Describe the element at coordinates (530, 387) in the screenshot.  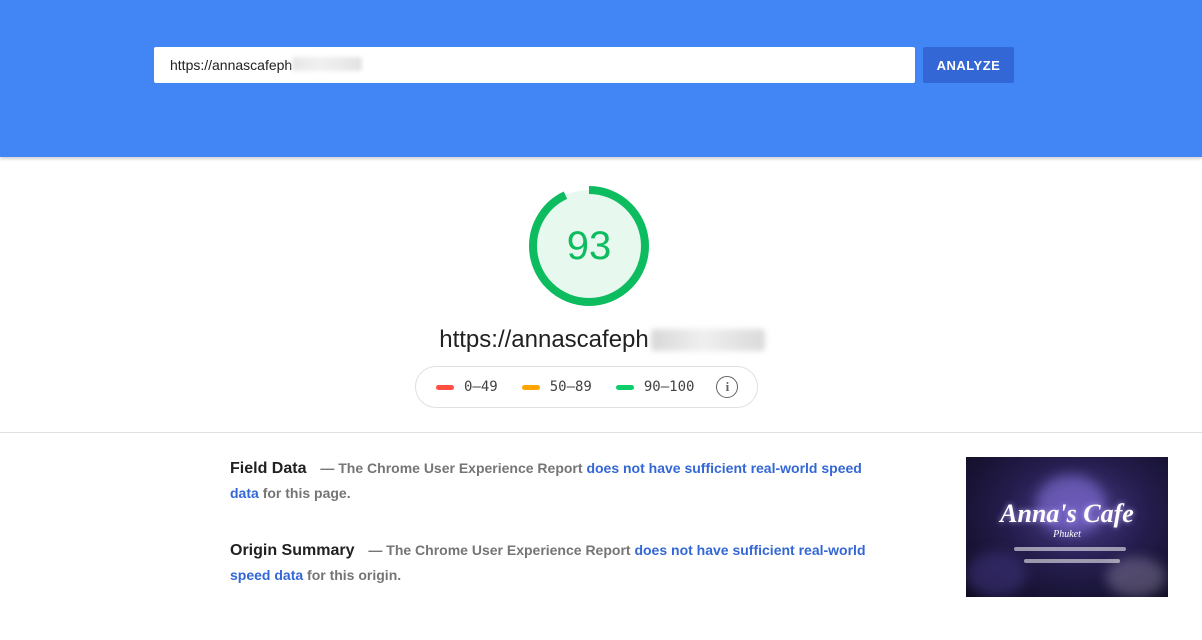
I see `legend-dash-orange` at that location.